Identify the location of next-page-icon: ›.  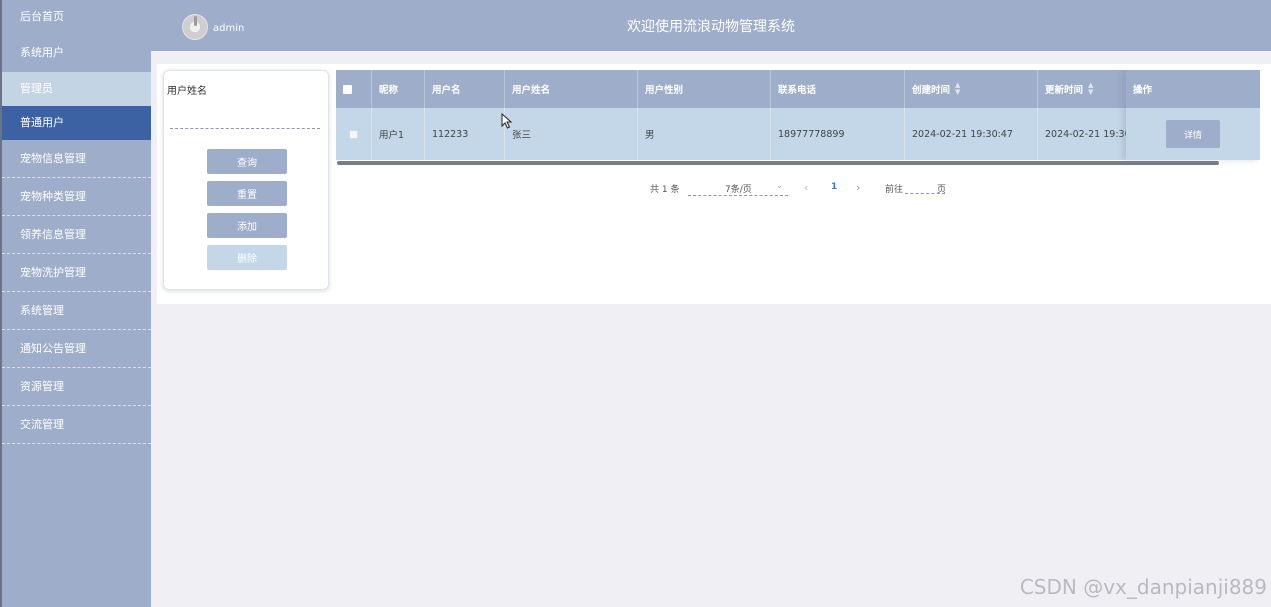
(858, 187).